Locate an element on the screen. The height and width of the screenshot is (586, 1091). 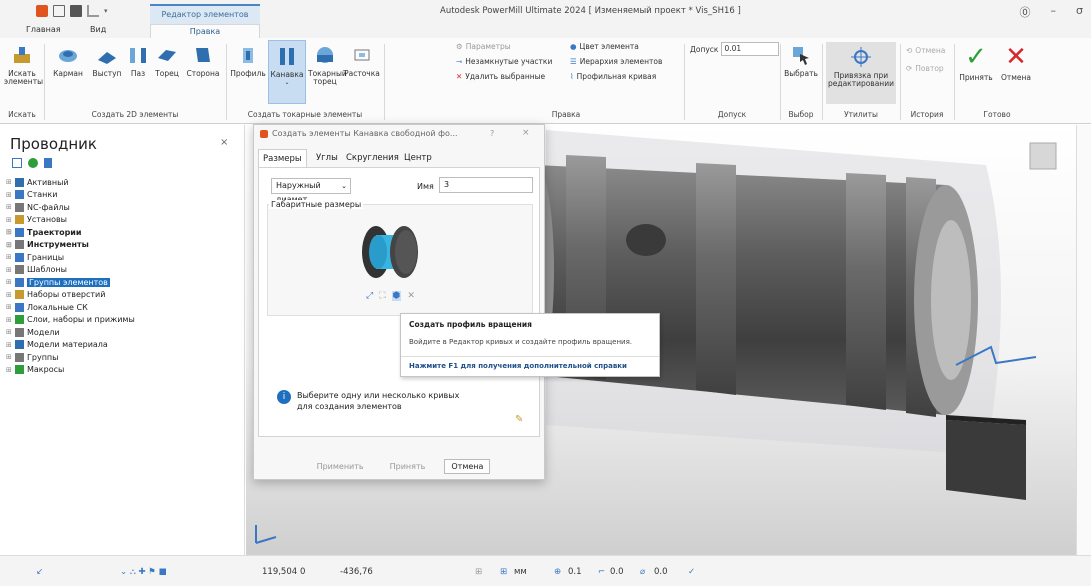
open-icon is located at coordinates (59, 11).